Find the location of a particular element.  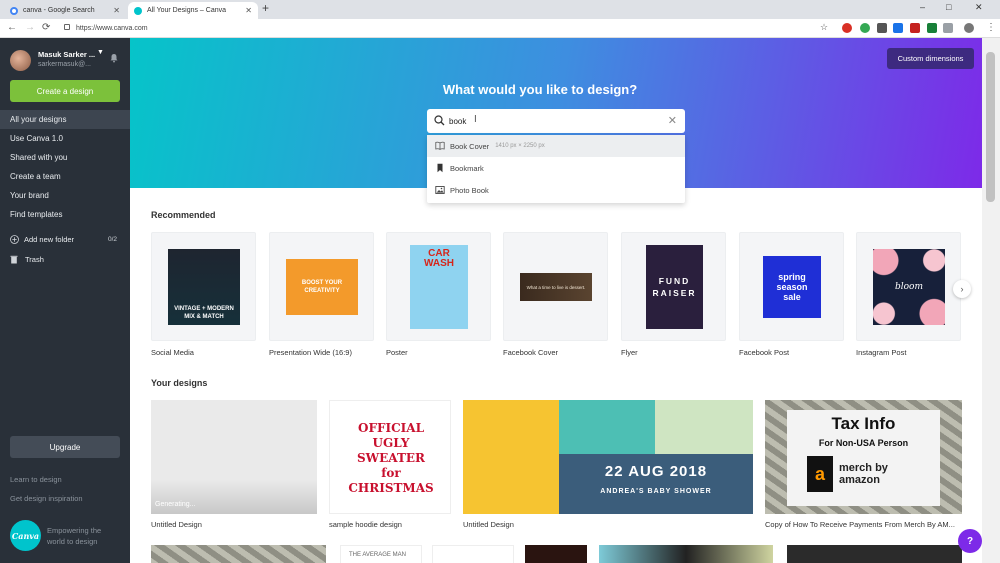

template-poster: CAR WASH is located at coordinates (438, 286).